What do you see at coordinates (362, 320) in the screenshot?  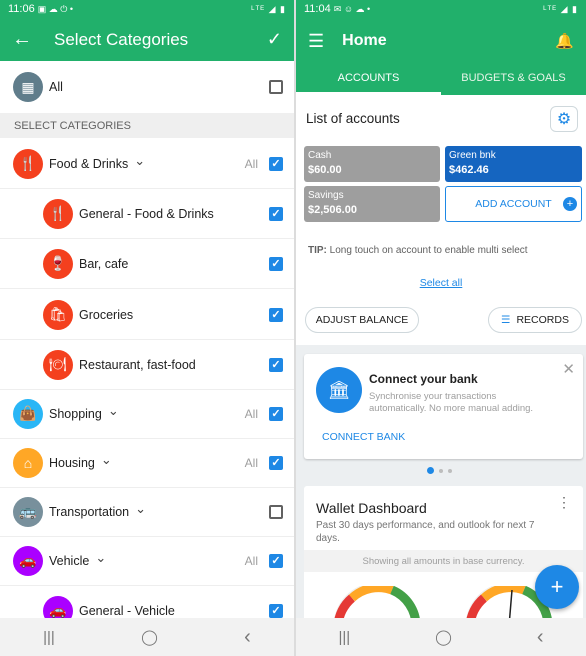 I see `adjust-balance-button: ADJUST BALANCE` at bounding box center [362, 320].